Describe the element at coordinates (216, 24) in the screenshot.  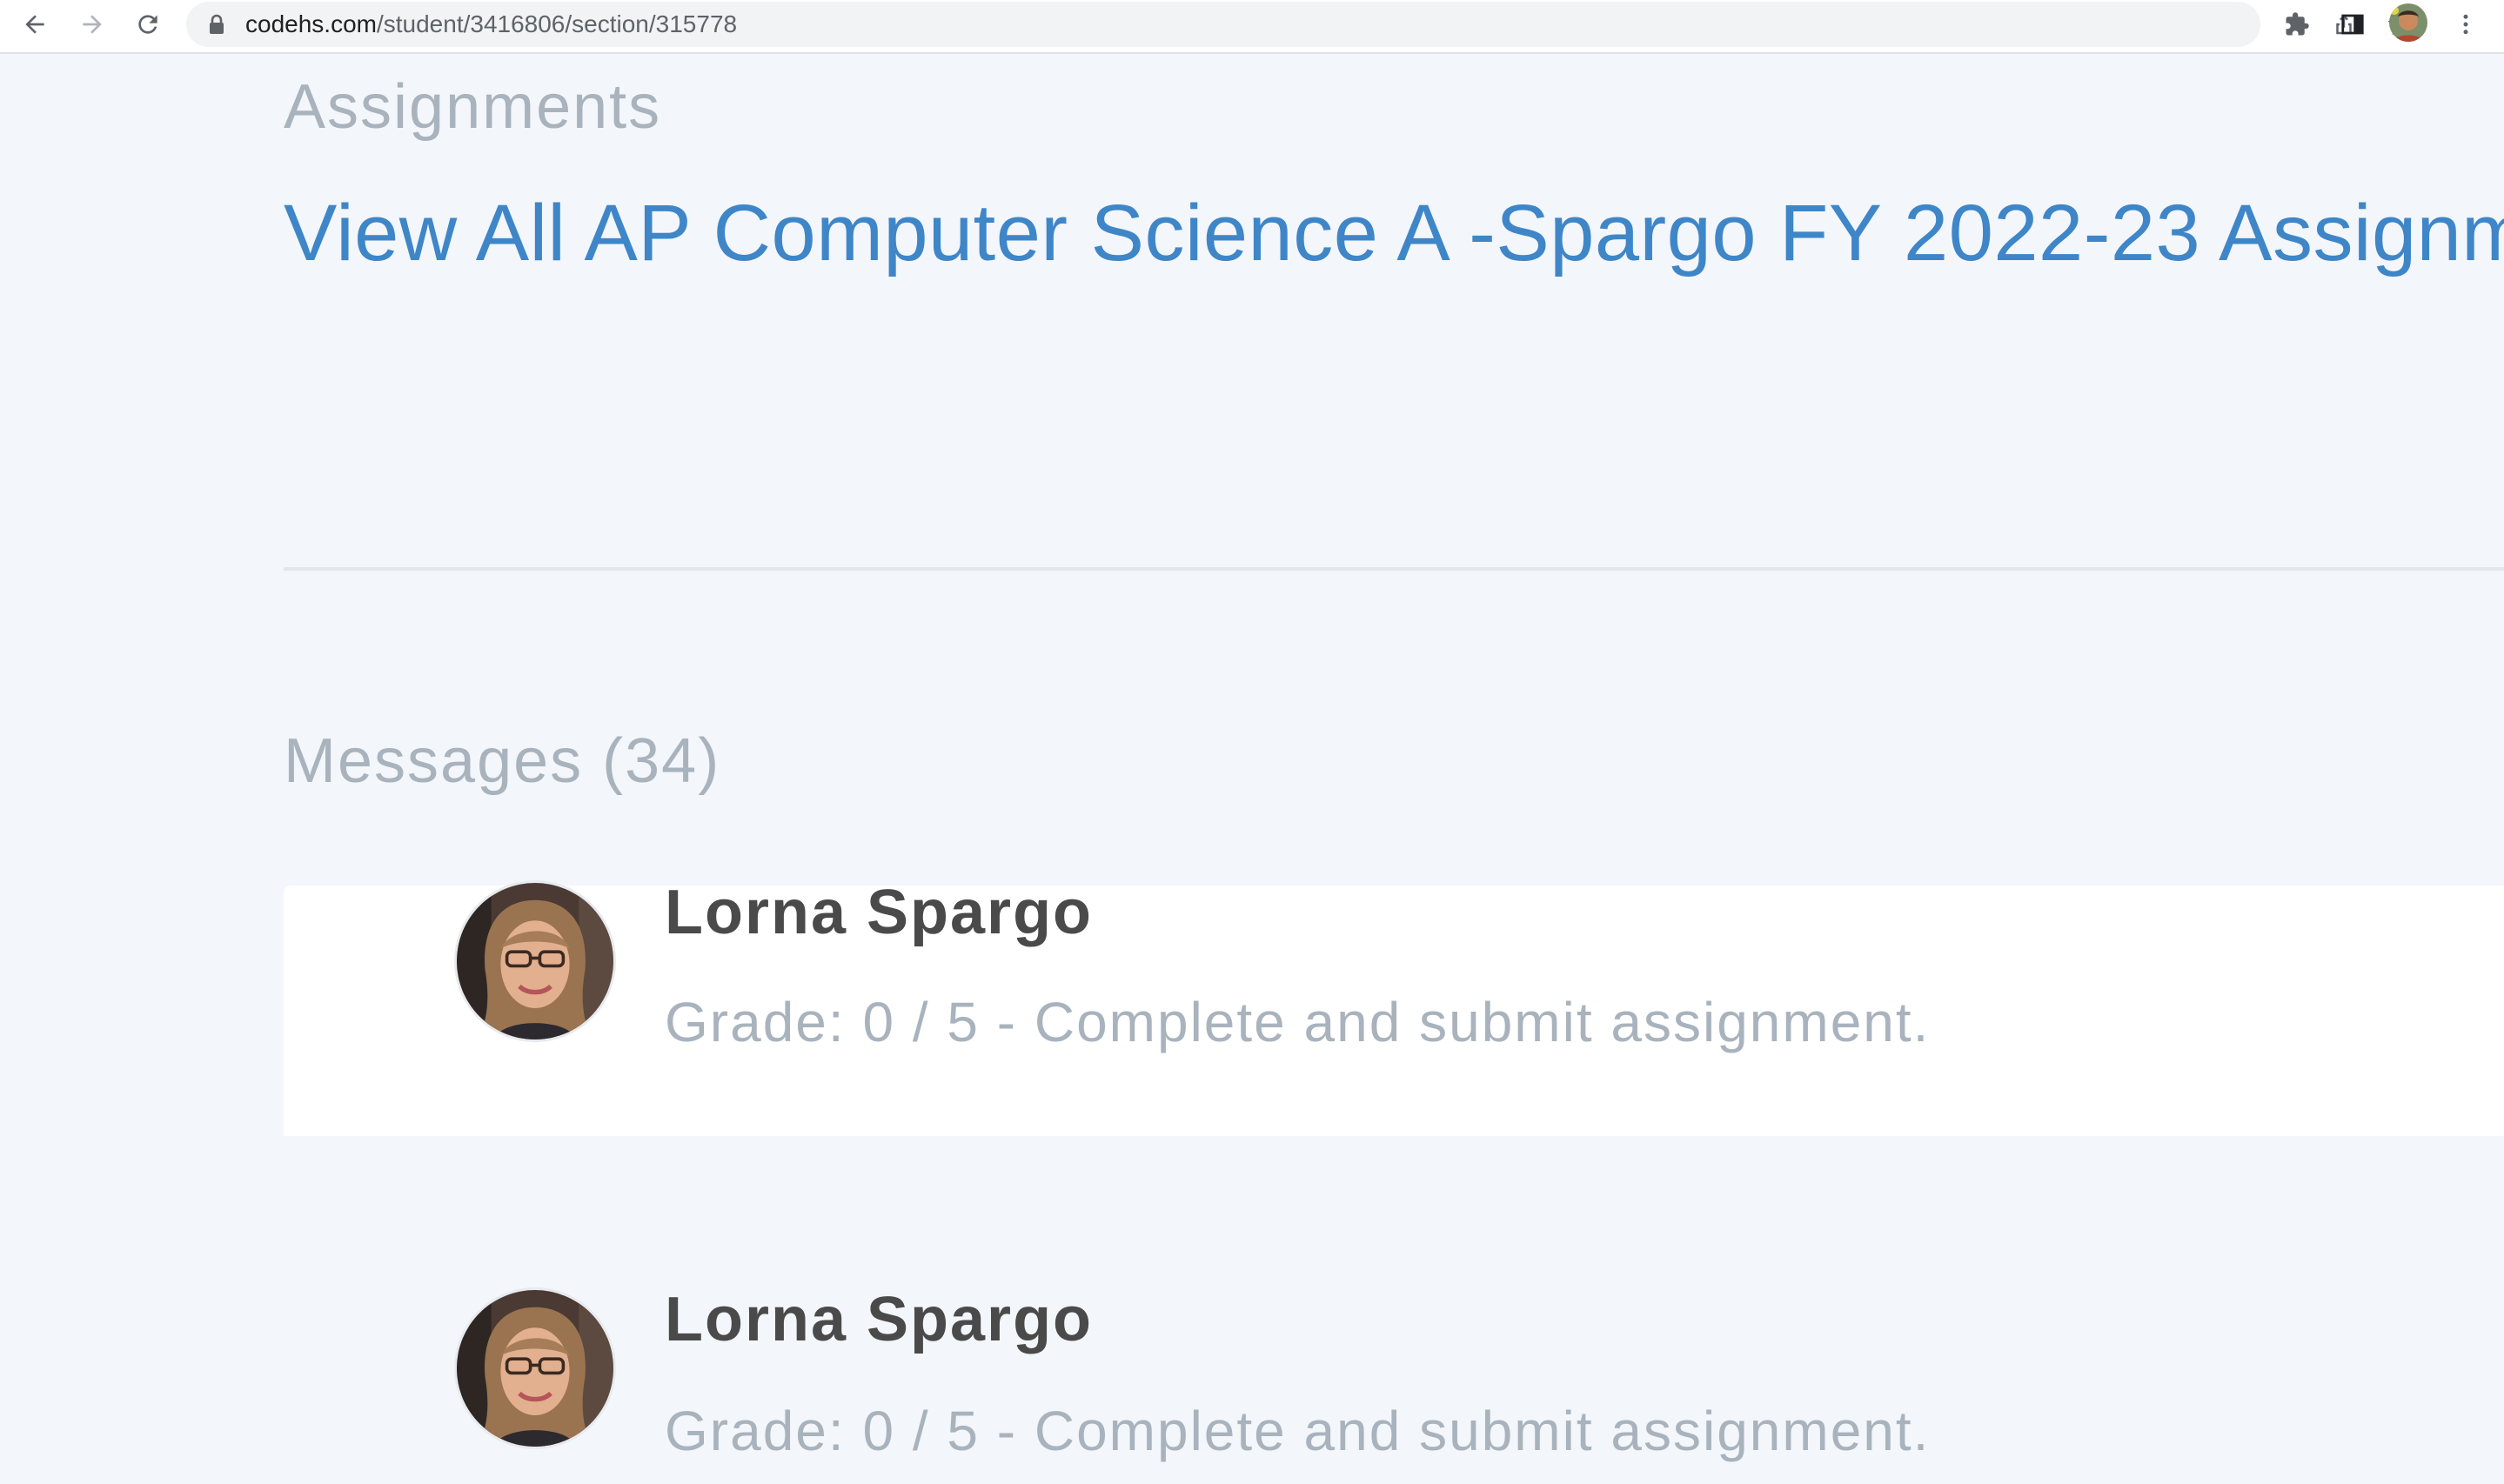
I see `lock-icon` at that location.